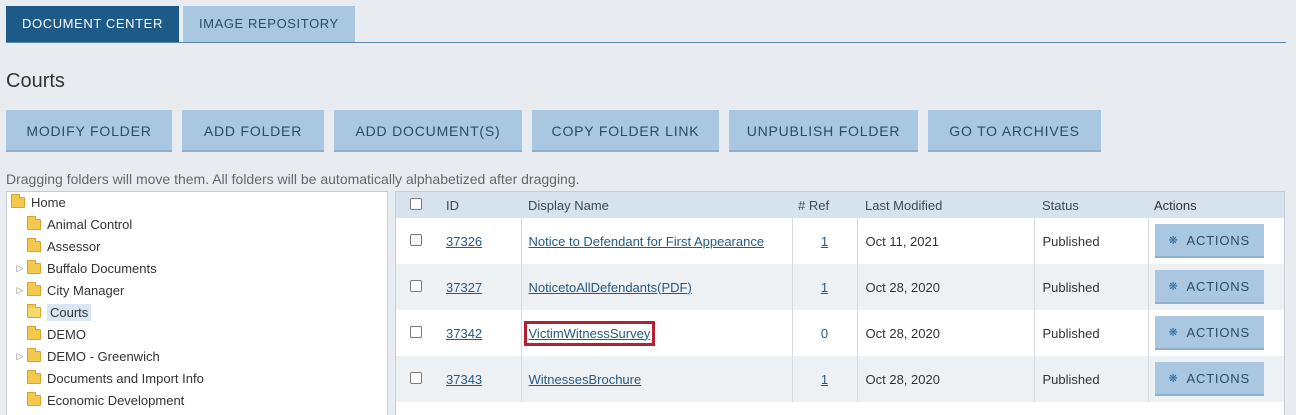 This screenshot has height=415, width=1296. Describe the element at coordinates (945, 241) in the screenshot. I see `last-modified-cell: Oct 11, 2021` at that location.